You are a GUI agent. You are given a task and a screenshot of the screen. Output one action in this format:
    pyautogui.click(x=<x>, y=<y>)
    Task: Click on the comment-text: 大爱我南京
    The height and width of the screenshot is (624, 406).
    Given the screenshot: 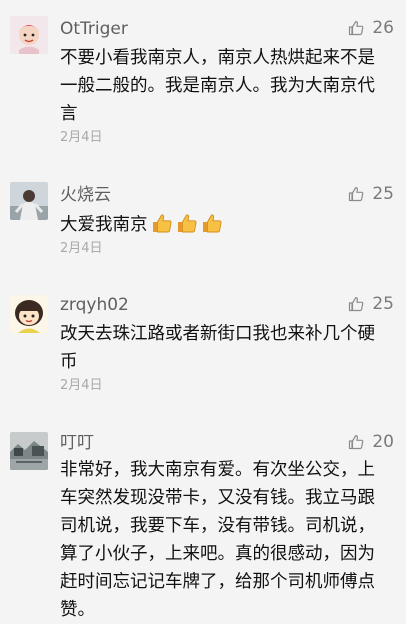 What is the action you would take?
    pyautogui.click(x=104, y=225)
    